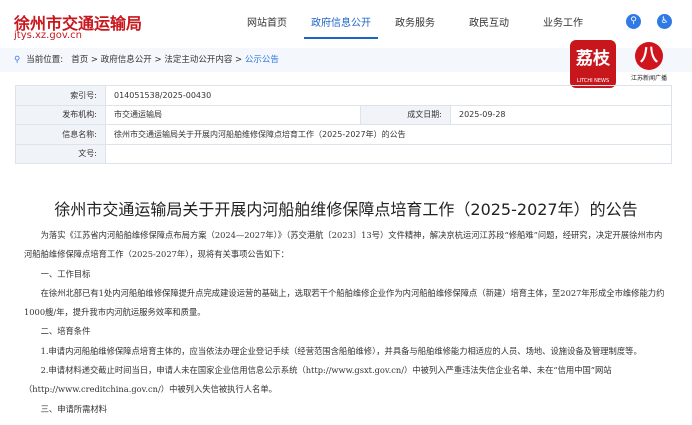 The image size is (692, 425). I want to click on article-title: 徐州市交通运输局关于开展内河船舶维修保障点培育工作（2025-2027年）的公告, so click(346, 209).